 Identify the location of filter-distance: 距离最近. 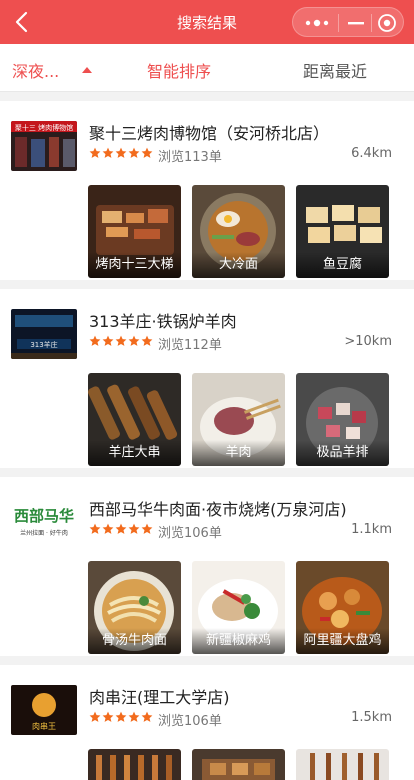
(335, 70).